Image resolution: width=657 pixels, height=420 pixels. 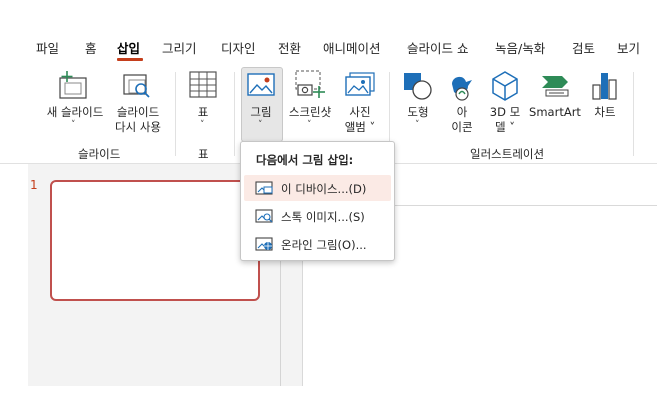 I want to click on group-label-slides: 슬라이드, so click(x=99, y=154).